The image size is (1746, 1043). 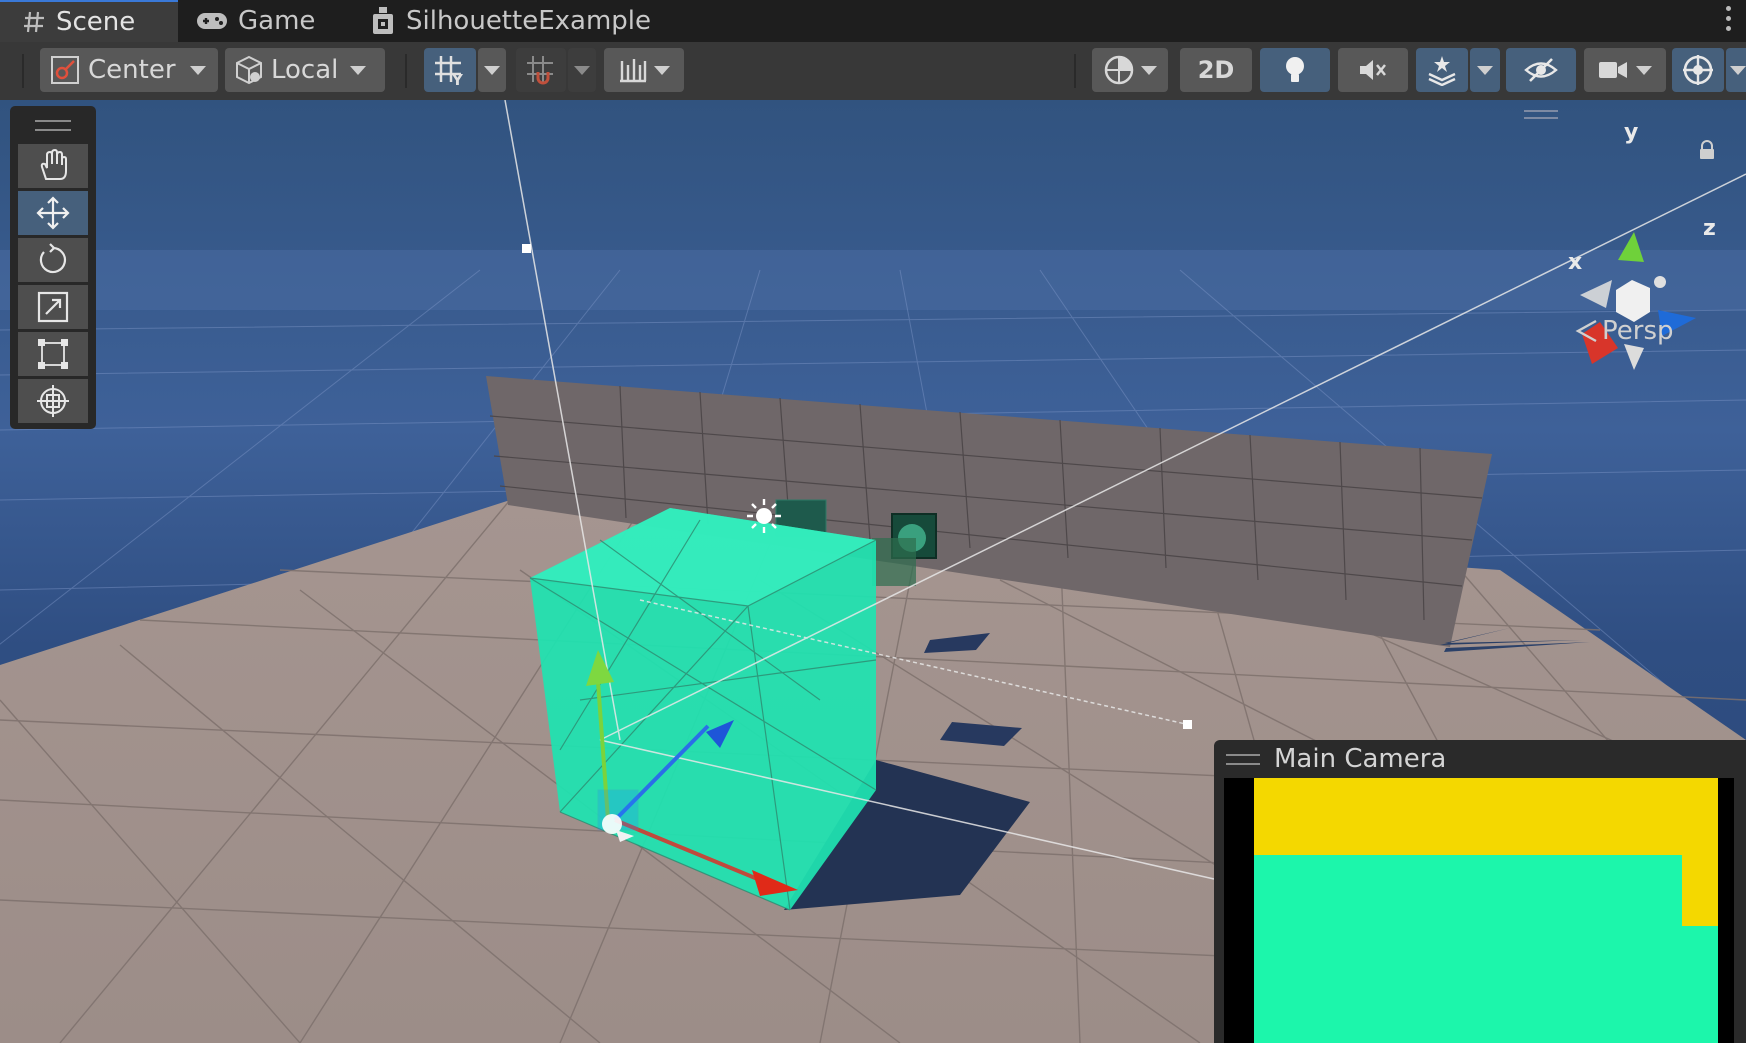 What do you see at coordinates (1613, 70) in the screenshot?
I see `video-camera-icon` at bounding box center [1613, 70].